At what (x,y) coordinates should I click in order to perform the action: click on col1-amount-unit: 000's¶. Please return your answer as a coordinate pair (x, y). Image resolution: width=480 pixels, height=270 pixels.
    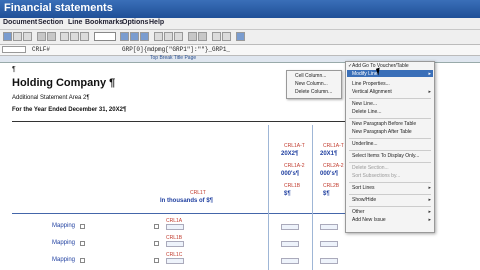
    Looking at the image, I should click on (290, 174).